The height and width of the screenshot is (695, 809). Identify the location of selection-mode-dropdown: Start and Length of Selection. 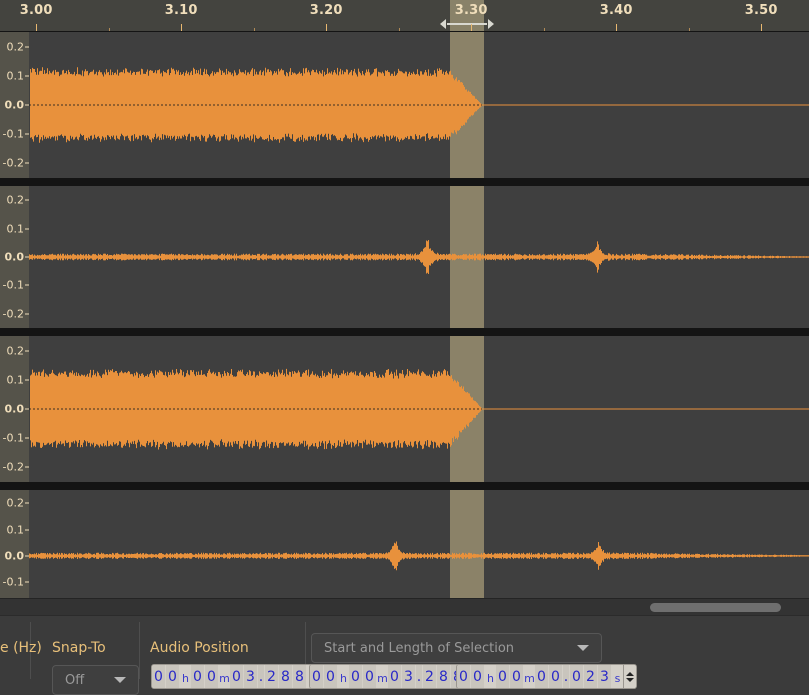
(456, 648).